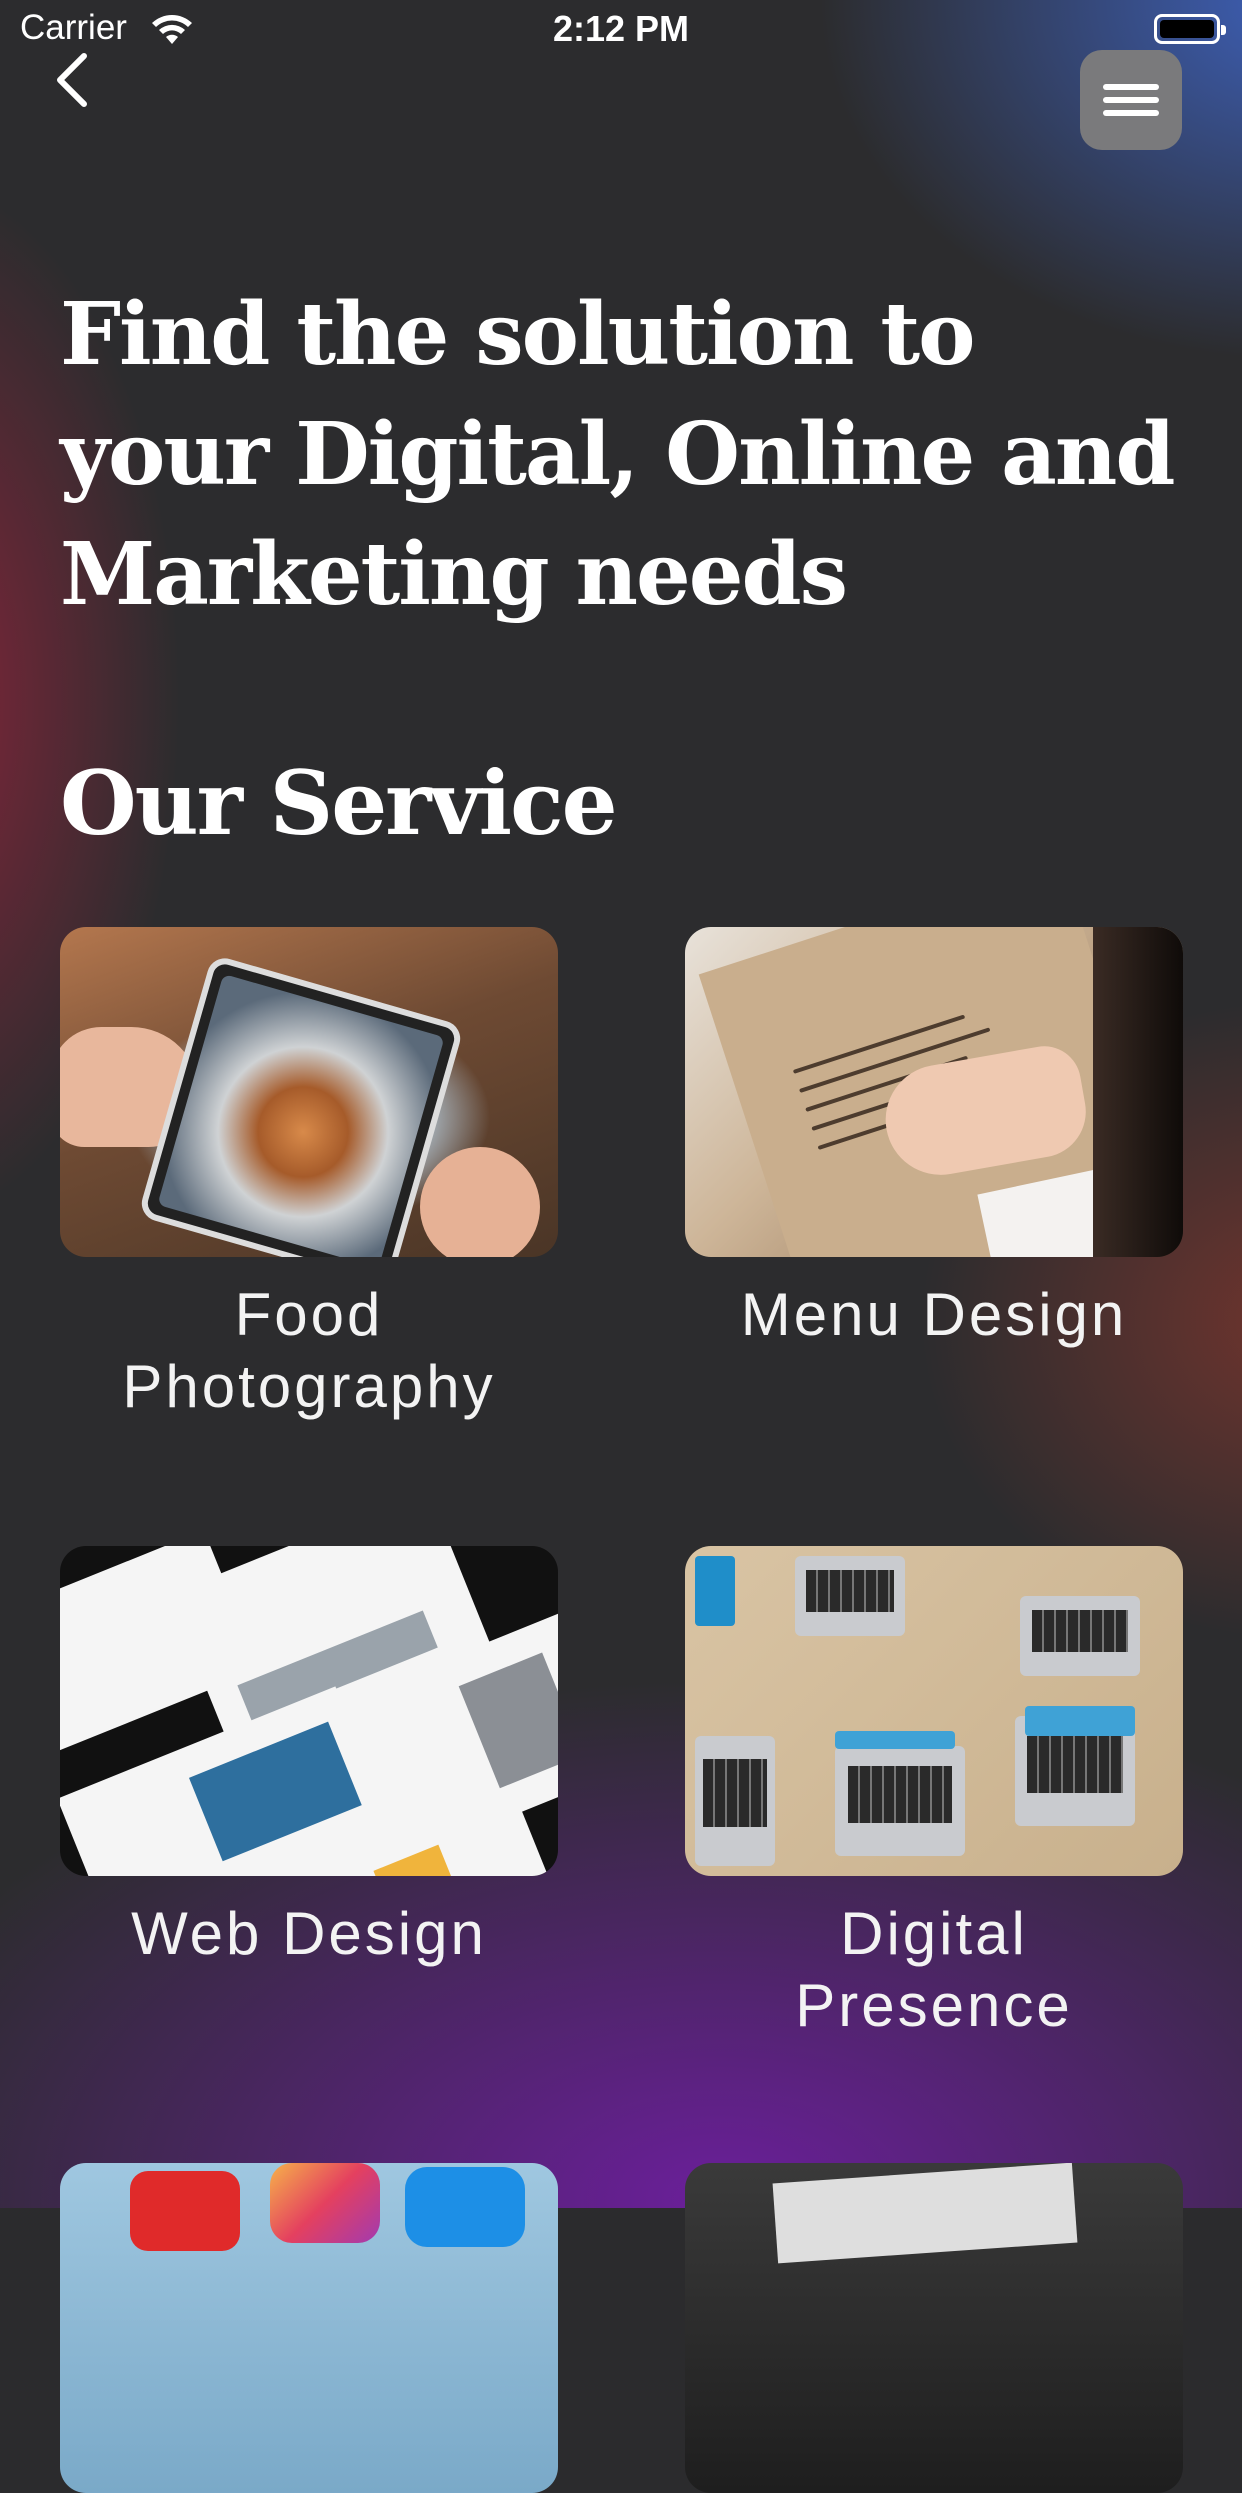 This screenshot has width=1242, height=2493. I want to click on twitter-icon, so click(465, 2207).